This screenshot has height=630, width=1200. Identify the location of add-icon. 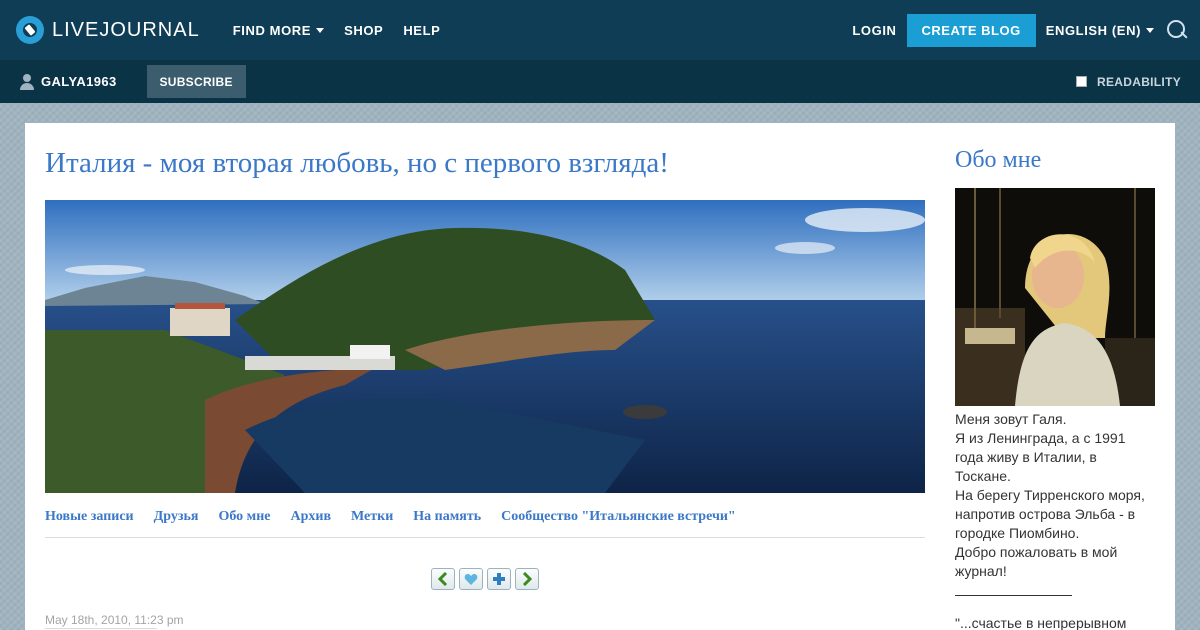
(499, 579).